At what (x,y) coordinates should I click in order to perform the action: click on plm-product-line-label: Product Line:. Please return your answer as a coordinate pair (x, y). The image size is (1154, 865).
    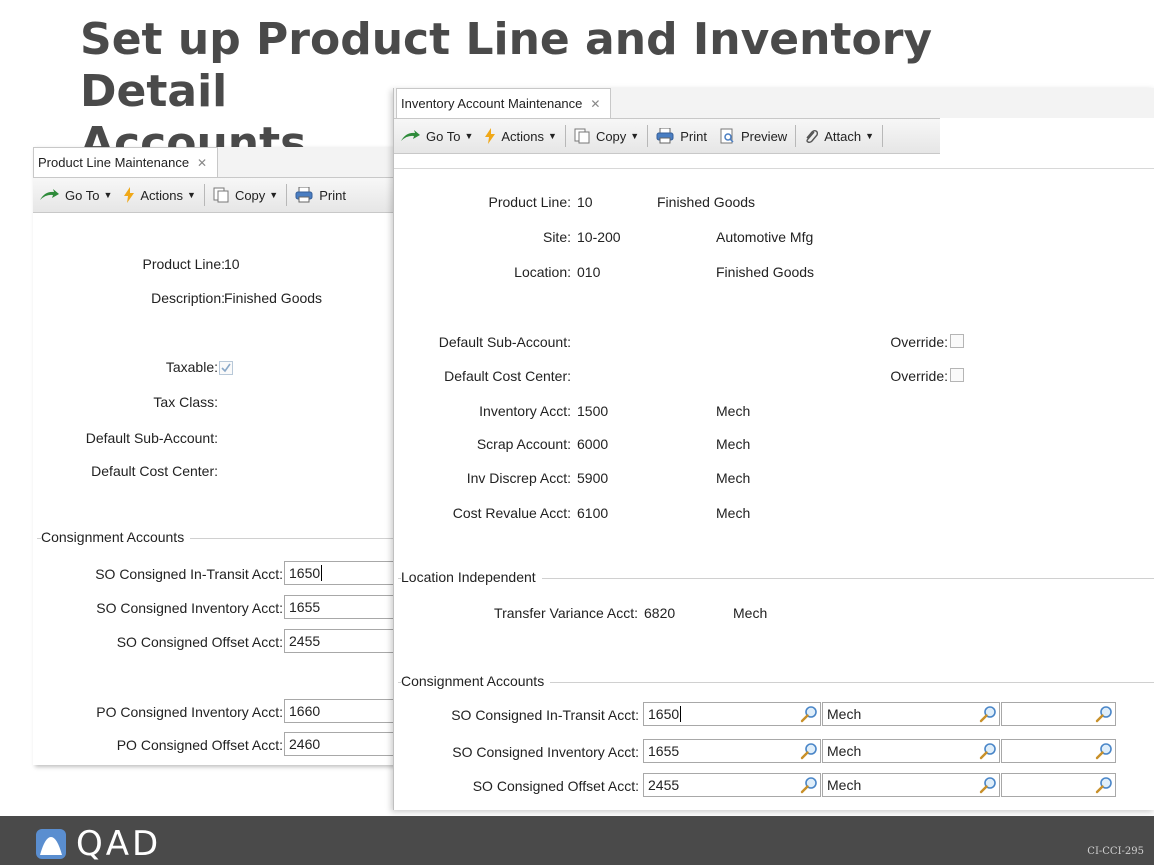
    Looking at the image, I should click on (184, 264).